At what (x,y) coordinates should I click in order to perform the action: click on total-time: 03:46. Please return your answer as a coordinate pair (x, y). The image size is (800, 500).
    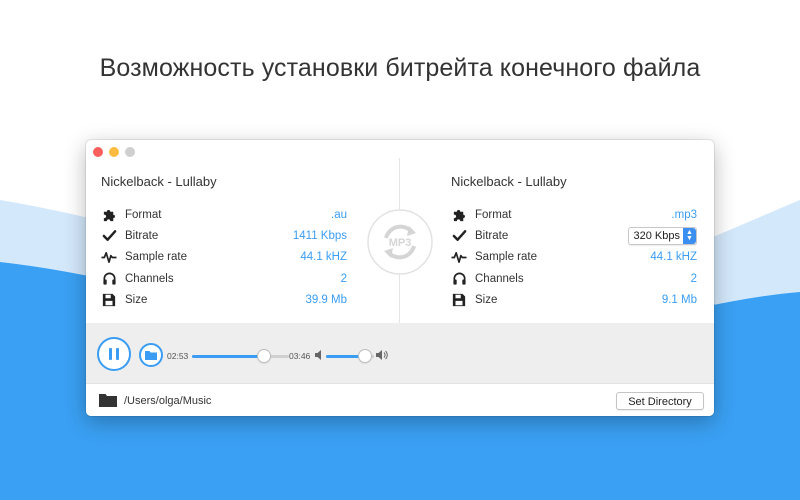
    Looking at the image, I should click on (300, 356).